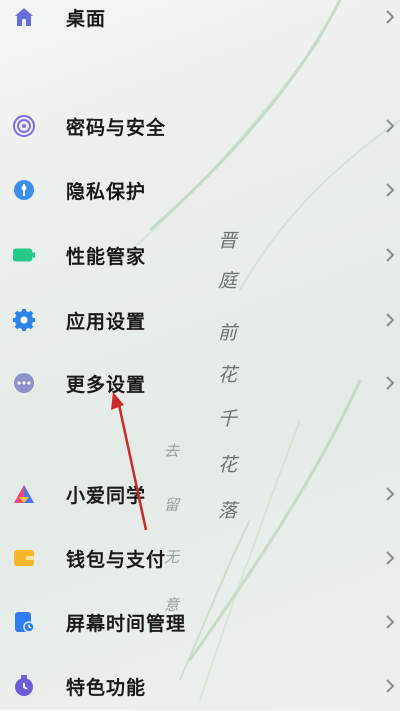  Describe the element at coordinates (200, 320) in the screenshot. I see `settings-item-app-settings: 应用设置` at that location.